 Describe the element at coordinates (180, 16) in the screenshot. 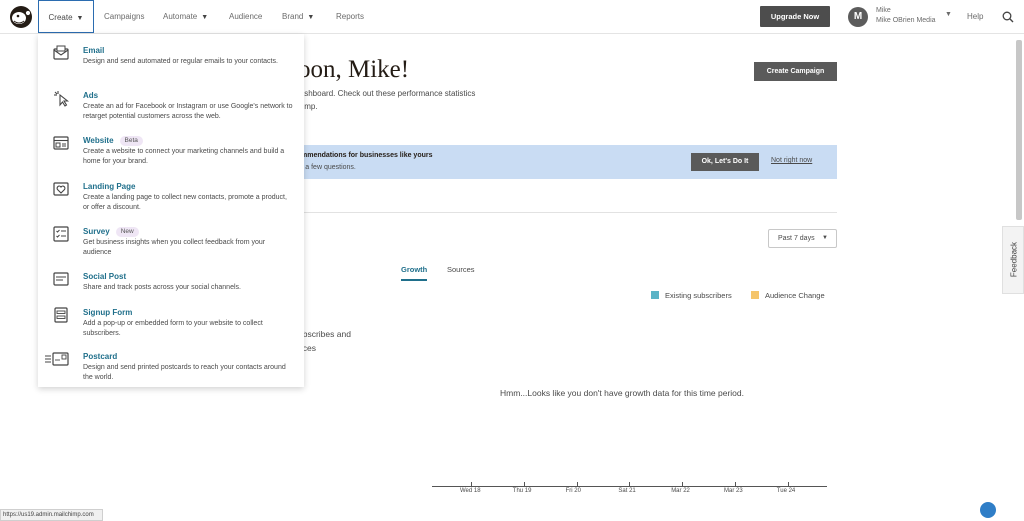

I see `nav-automate-label: Automate` at that location.